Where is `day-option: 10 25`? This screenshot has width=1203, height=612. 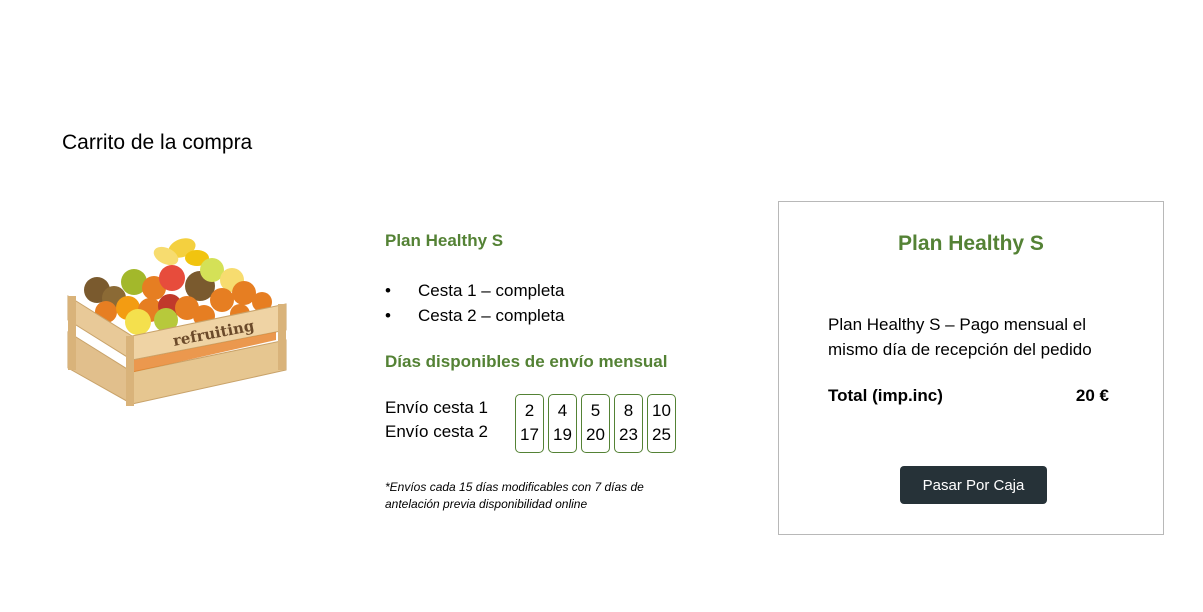
day-option: 10 25 is located at coordinates (661, 423).